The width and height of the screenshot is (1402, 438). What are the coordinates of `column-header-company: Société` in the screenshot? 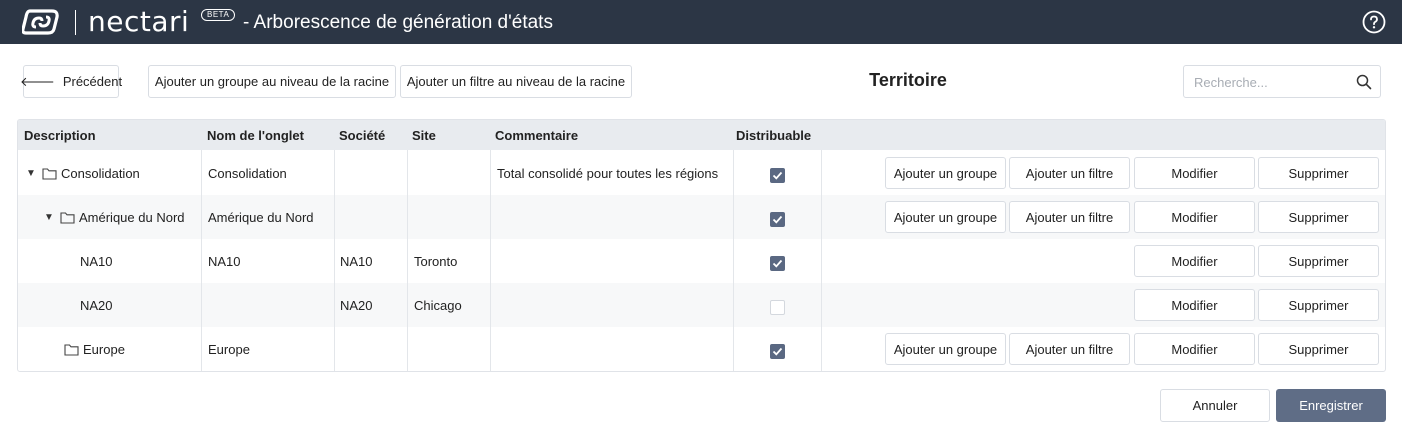 It's located at (362, 135).